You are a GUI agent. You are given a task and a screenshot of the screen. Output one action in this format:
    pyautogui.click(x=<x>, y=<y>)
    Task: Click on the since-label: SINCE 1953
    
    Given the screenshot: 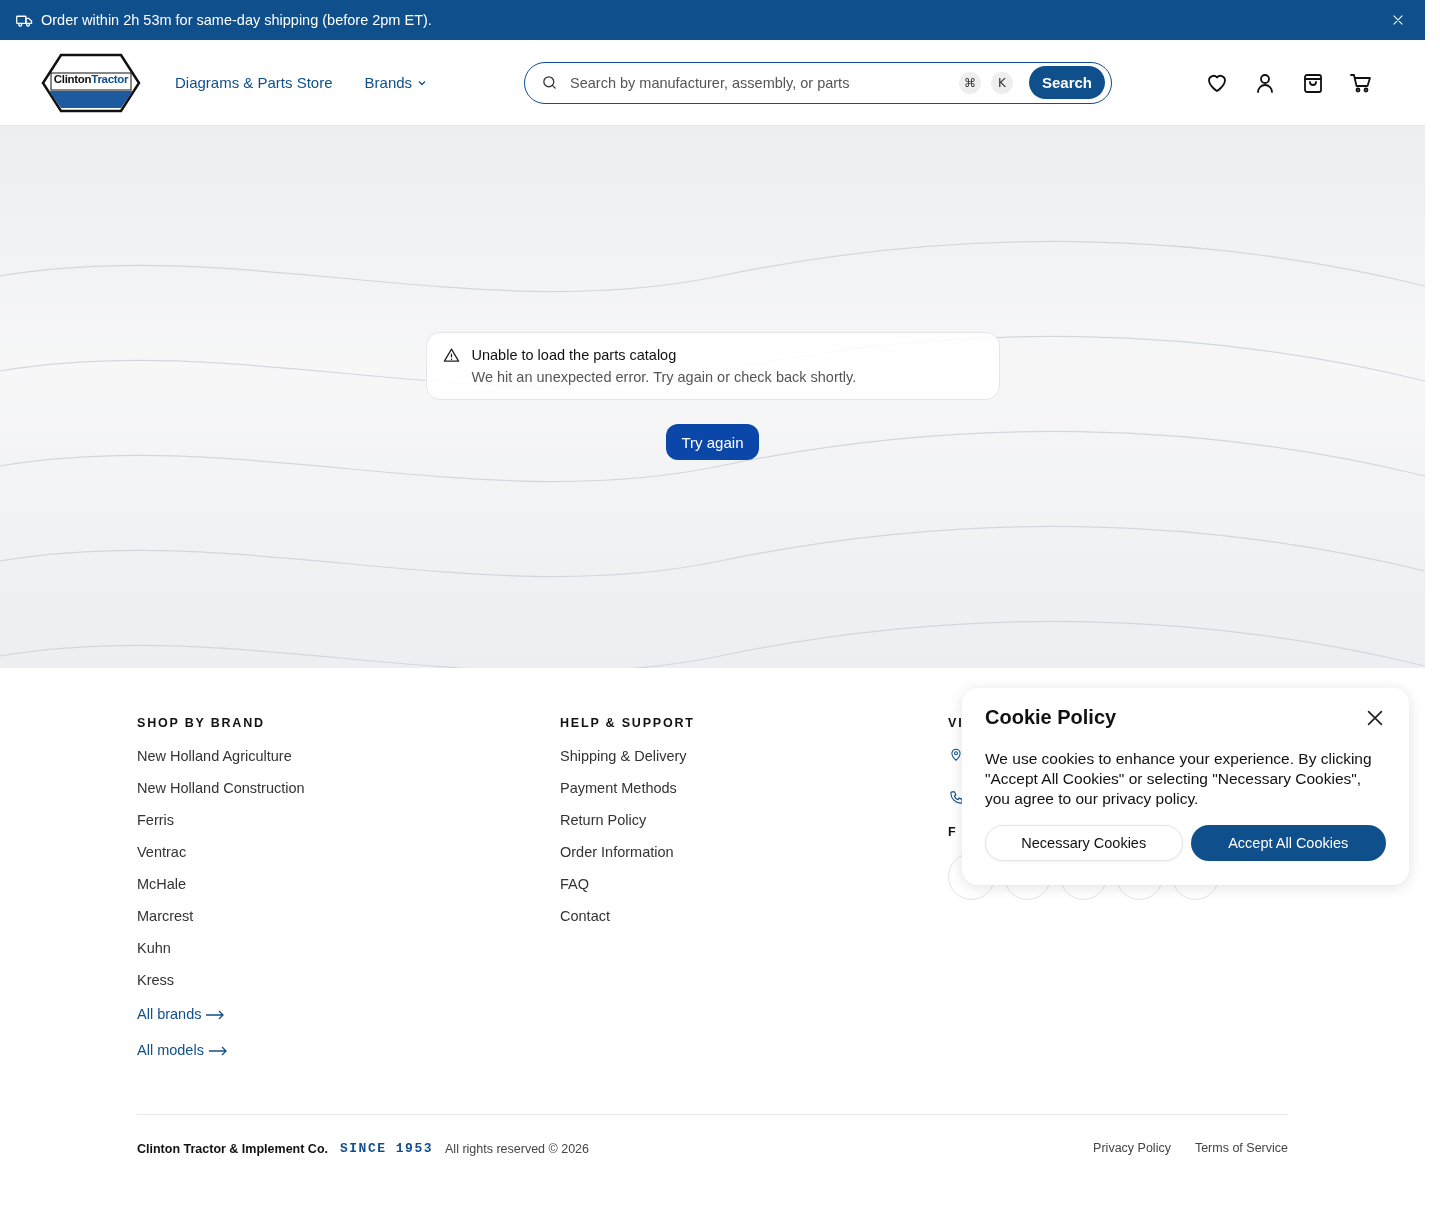 What is the action you would take?
    pyautogui.click(x=386, y=1148)
    